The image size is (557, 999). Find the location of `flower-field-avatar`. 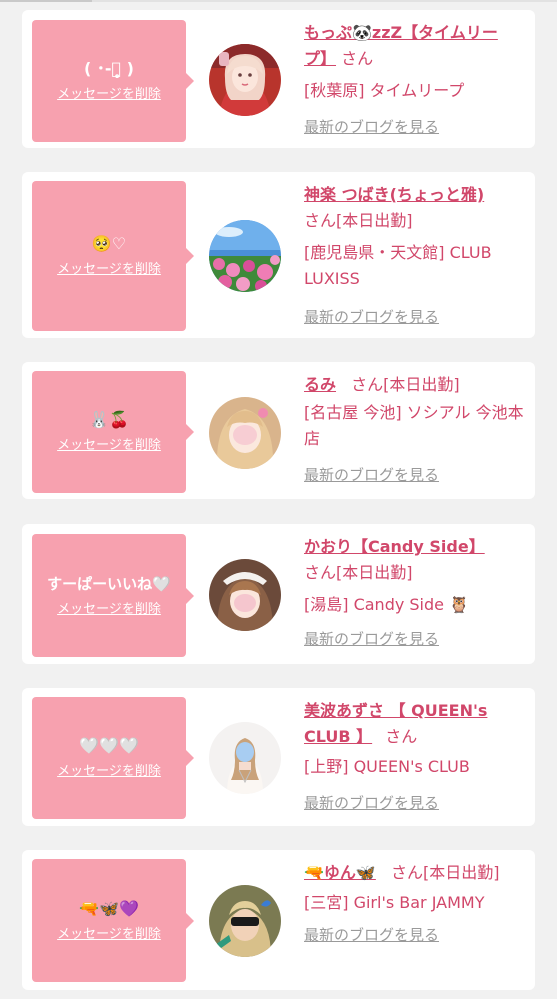

flower-field-avatar is located at coordinates (245, 256).